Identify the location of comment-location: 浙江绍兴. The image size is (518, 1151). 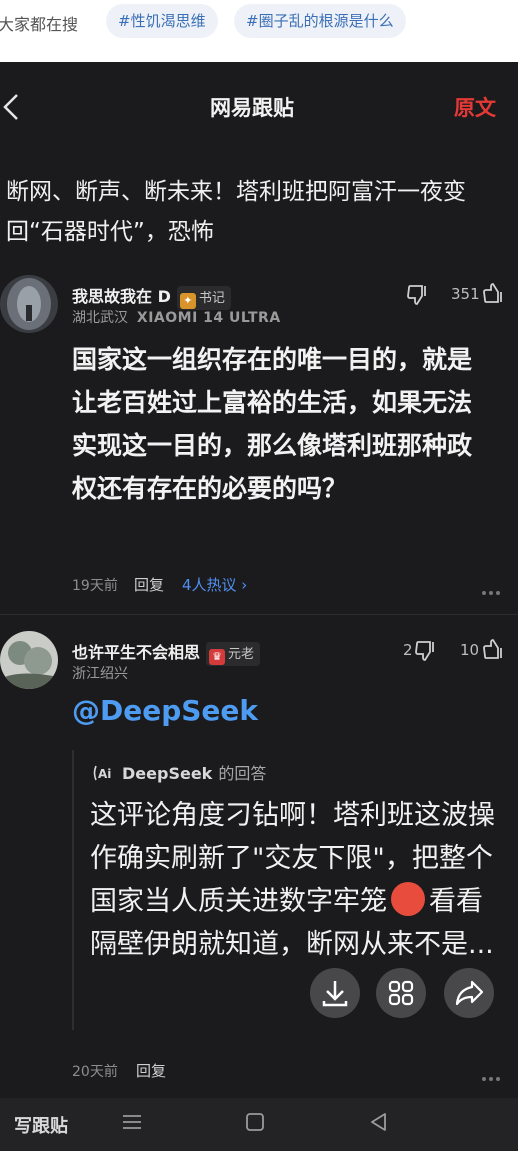
(100, 674).